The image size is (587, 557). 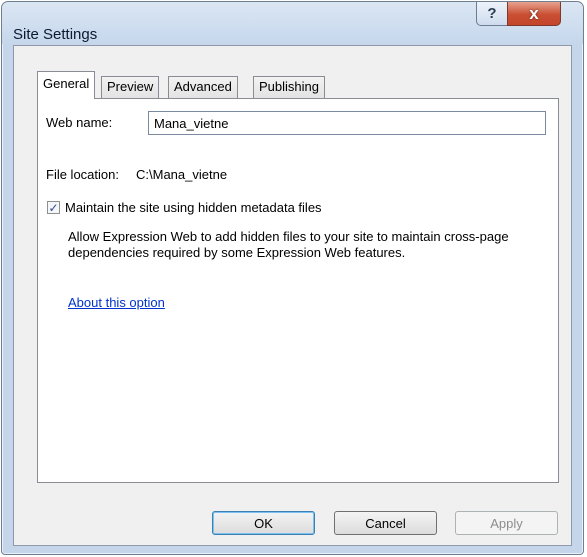 I want to click on title-bar: Site Settings ? x, so click(x=292, y=23).